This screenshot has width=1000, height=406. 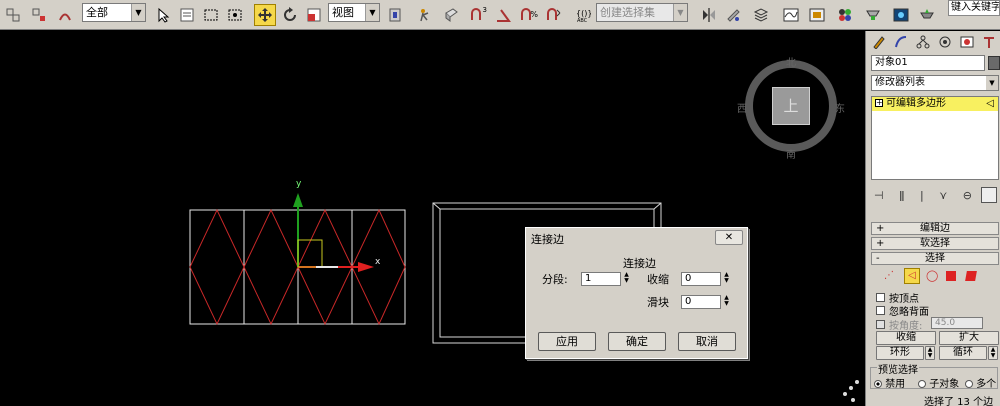 What do you see at coordinates (235, 15) in the screenshot?
I see `window-crossing-icon` at bounding box center [235, 15].